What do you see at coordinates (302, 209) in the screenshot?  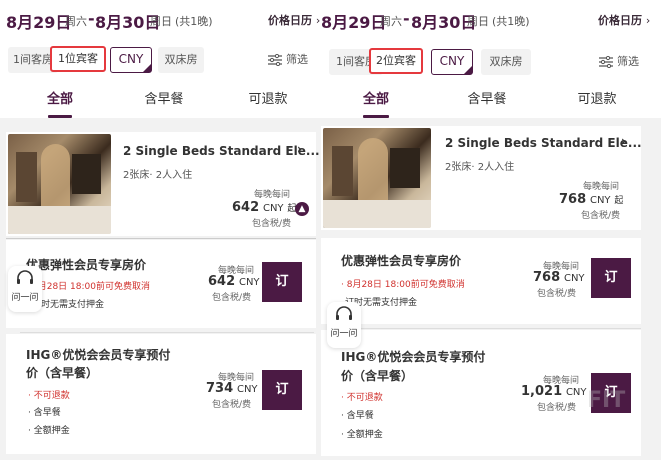 I see `collapse-chevron-icon: ▲` at bounding box center [302, 209].